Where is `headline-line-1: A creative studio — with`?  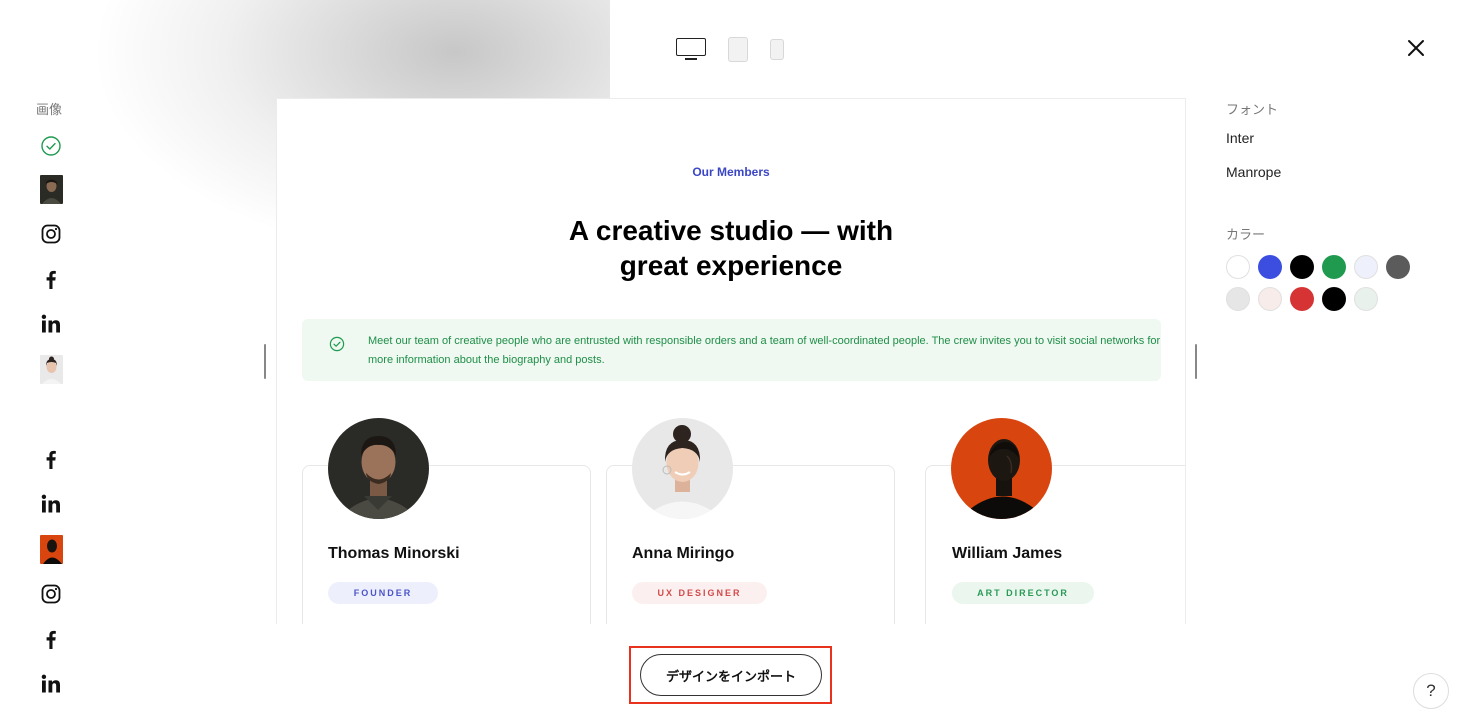
headline-line-1: A creative studio — with is located at coordinates (731, 230).